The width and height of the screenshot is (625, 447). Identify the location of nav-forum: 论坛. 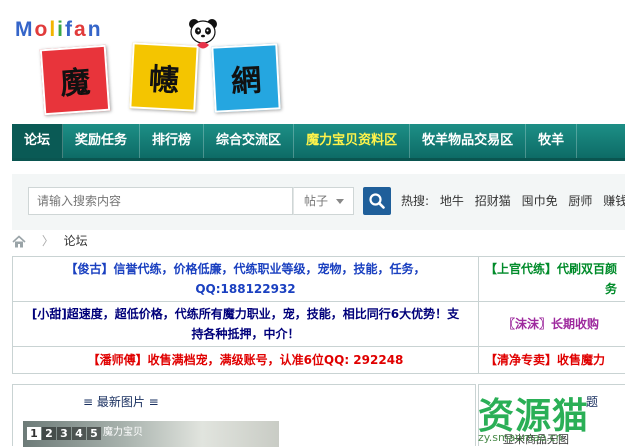
(37, 141).